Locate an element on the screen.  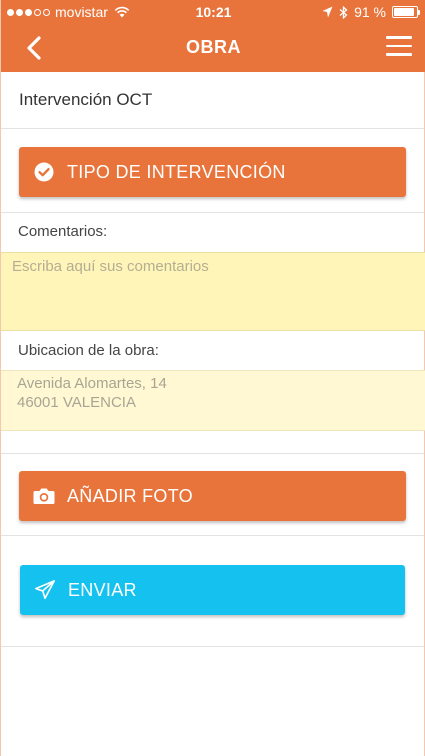
location-field: Avenida Alomartes, 14 46001 VALENCIA is located at coordinates (213, 400).